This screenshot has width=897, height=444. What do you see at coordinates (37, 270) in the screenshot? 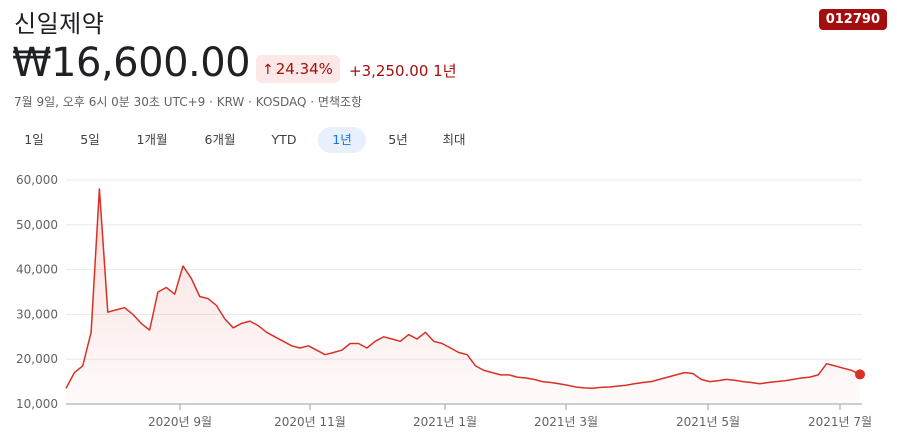
I see `y-tick-label: 40,000` at bounding box center [37, 270].